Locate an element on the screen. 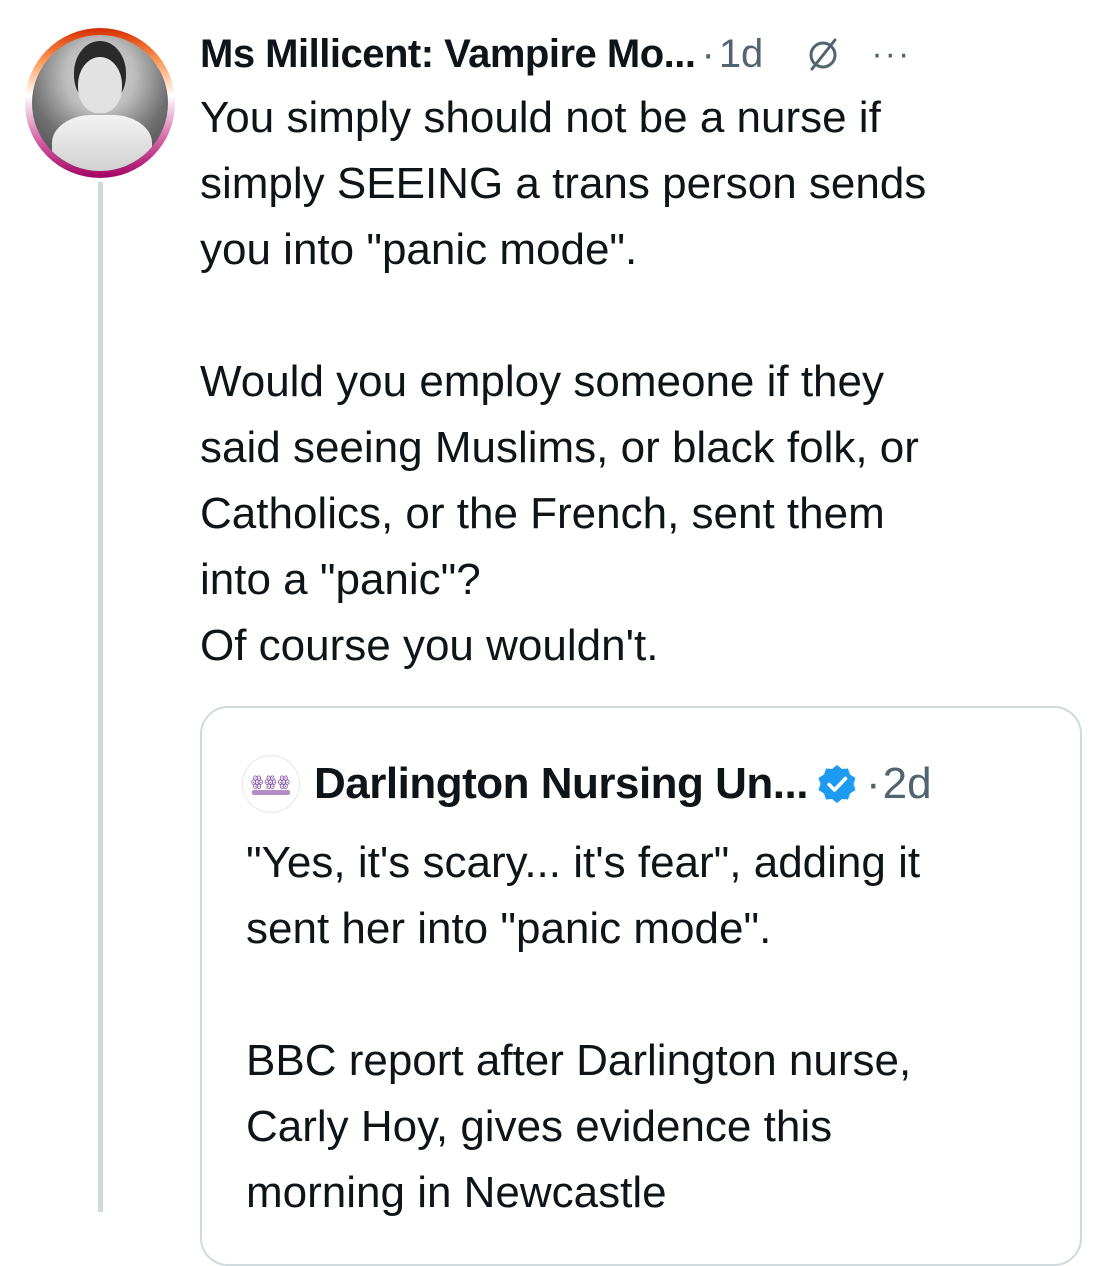 The width and height of the screenshot is (1110, 1266). avatar-portrait-head is located at coordinates (100, 85).